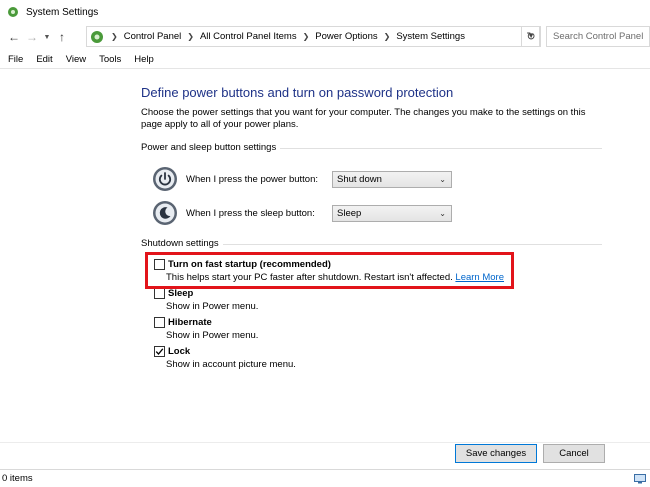 The image size is (650, 487). What do you see at coordinates (212, 335) in the screenshot?
I see `hibernate-description: Show in Power menu.` at bounding box center [212, 335].